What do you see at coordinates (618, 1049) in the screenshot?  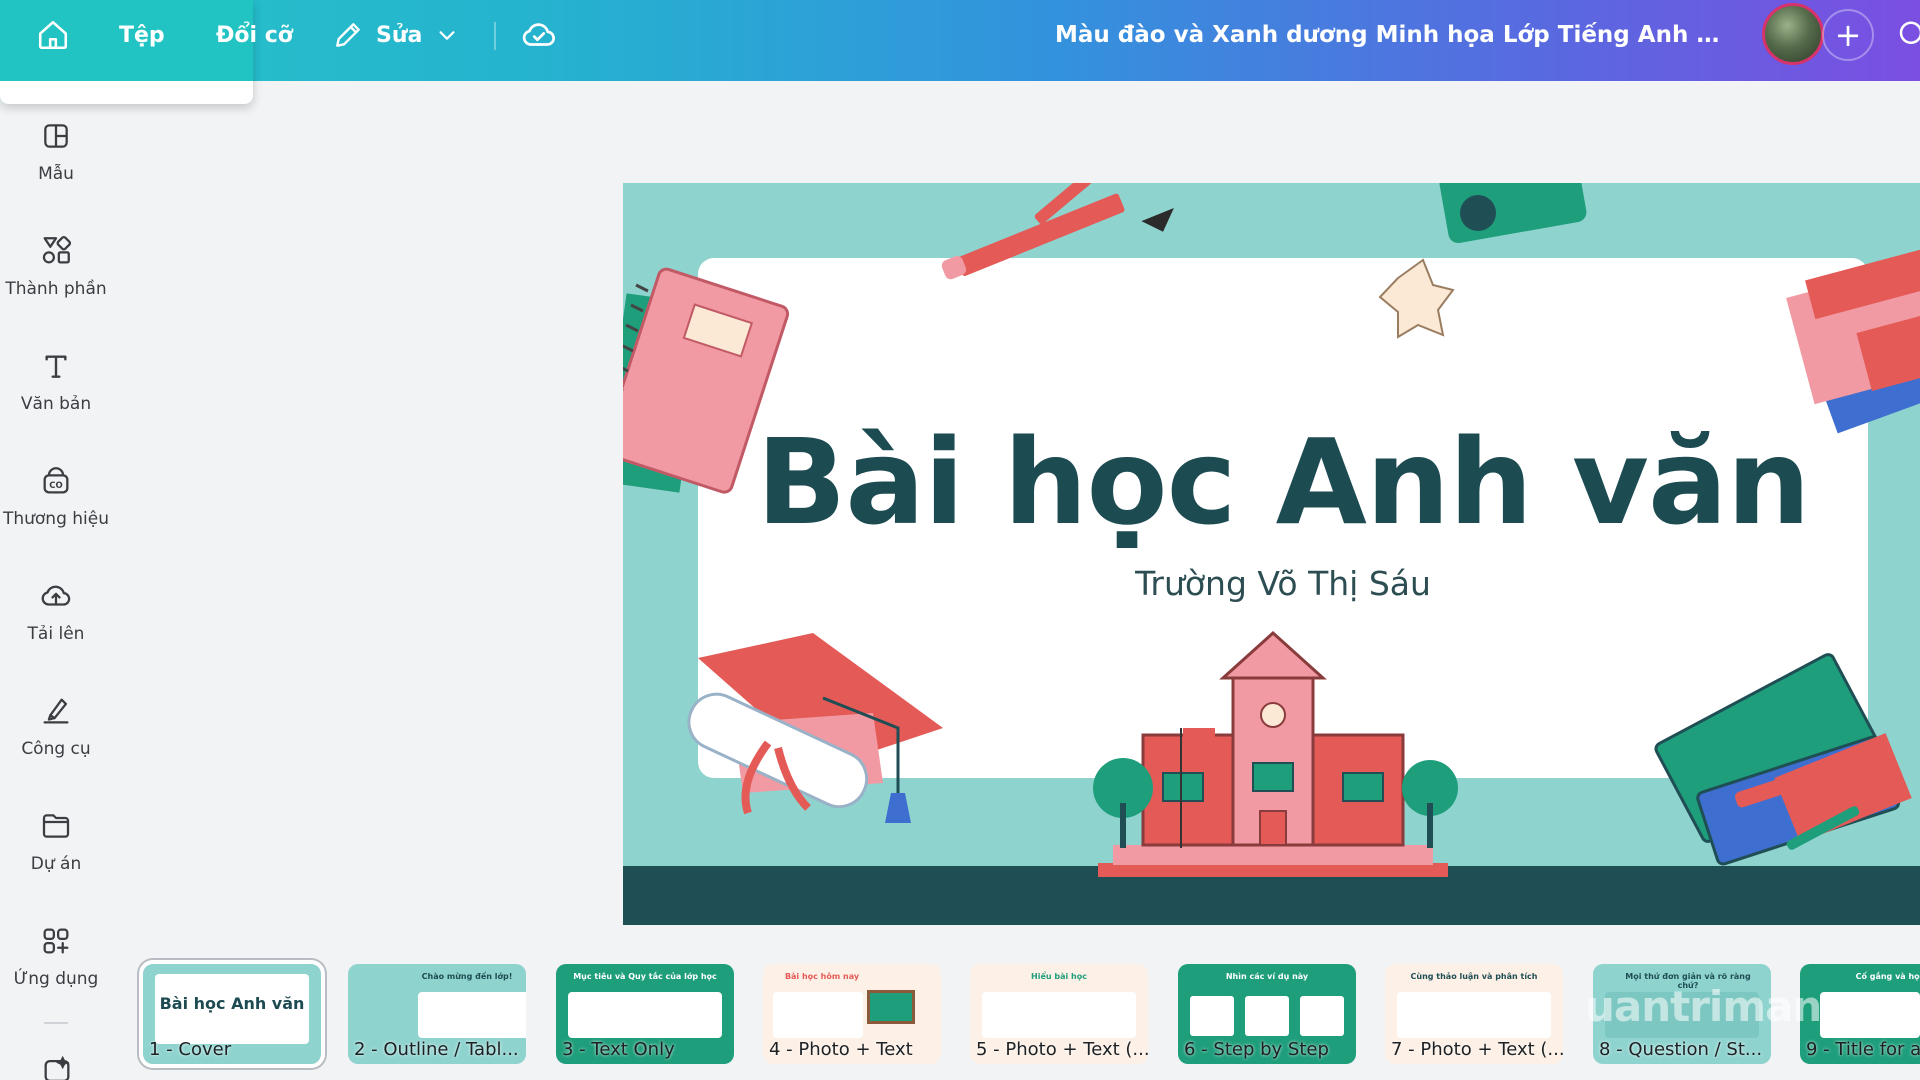 I see `thumb-label: 3 - Text Only` at bounding box center [618, 1049].